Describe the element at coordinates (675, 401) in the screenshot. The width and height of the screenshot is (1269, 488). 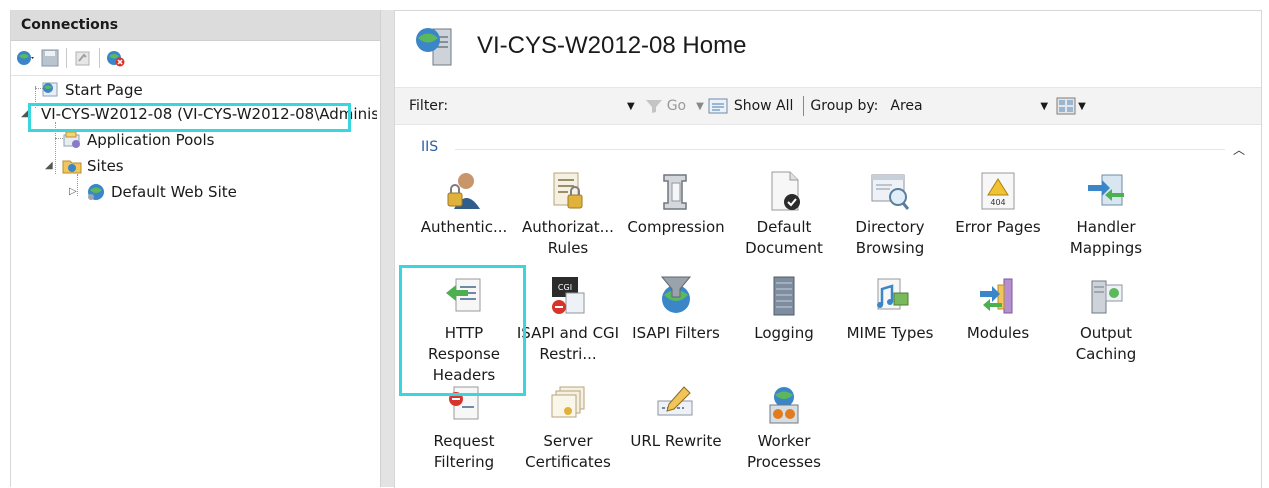
I see `url-rewrite-icon` at that location.